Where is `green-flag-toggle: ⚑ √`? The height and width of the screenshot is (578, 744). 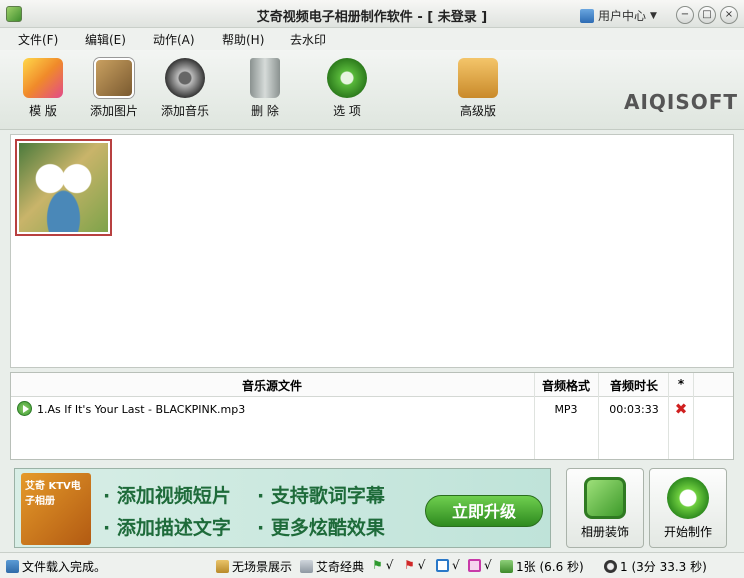
green-flag-toggle: ⚑ √ is located at coordinates (382, 565).